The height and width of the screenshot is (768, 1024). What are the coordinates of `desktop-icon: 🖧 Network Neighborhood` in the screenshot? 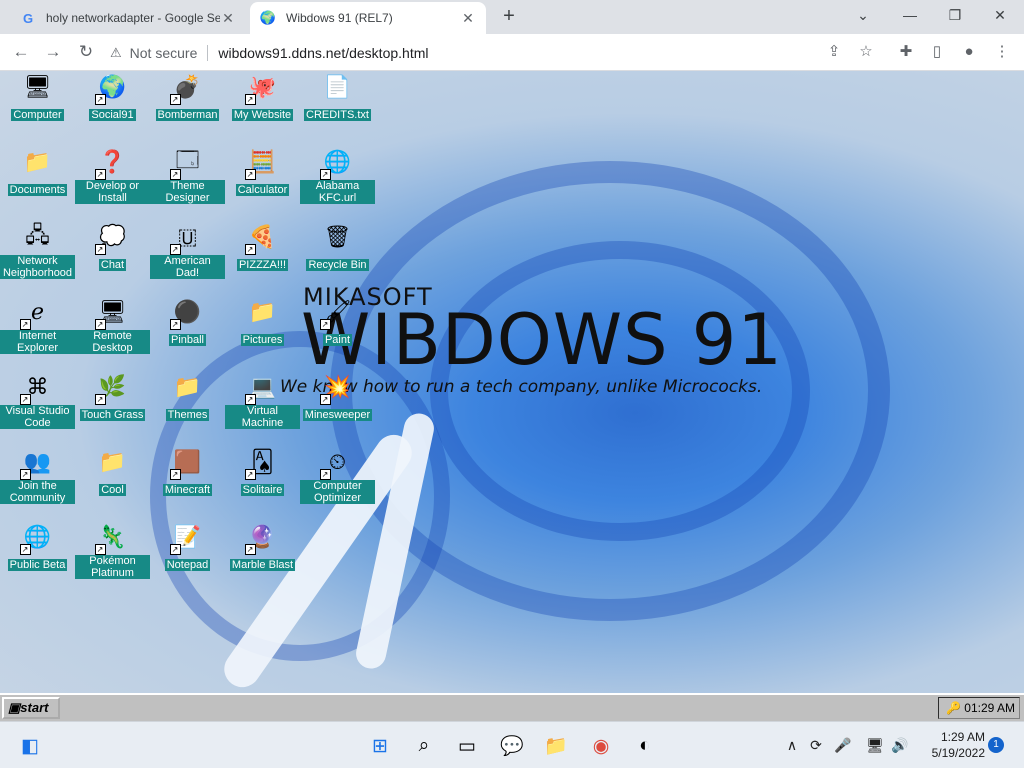 It's located at (37, 251).